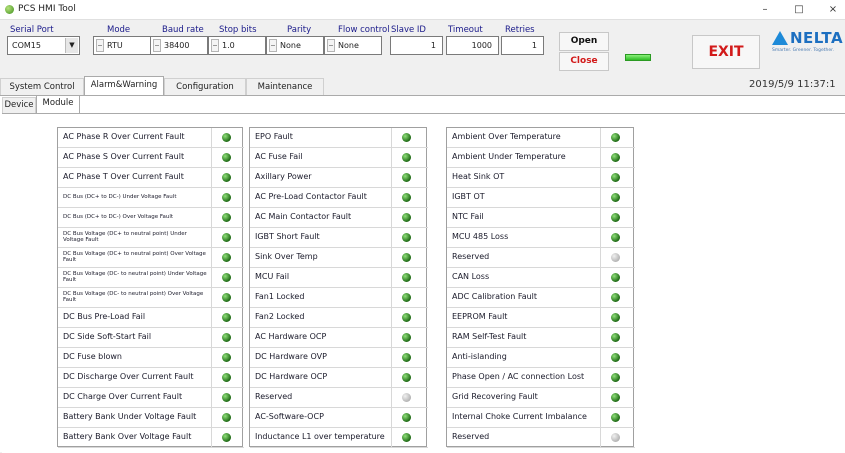  I want to click on alarm-label: Grid Recovering Fault, so click(495, 397).